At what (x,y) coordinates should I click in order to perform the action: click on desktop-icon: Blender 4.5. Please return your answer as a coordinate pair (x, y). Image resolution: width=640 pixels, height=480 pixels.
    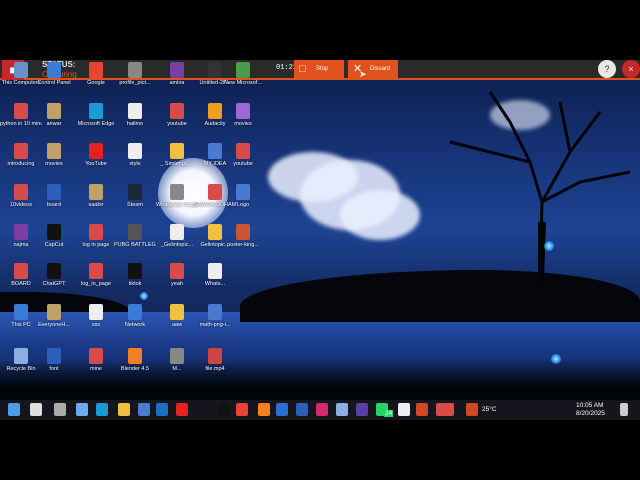
    Looking at the image, I should click on (135, 368).